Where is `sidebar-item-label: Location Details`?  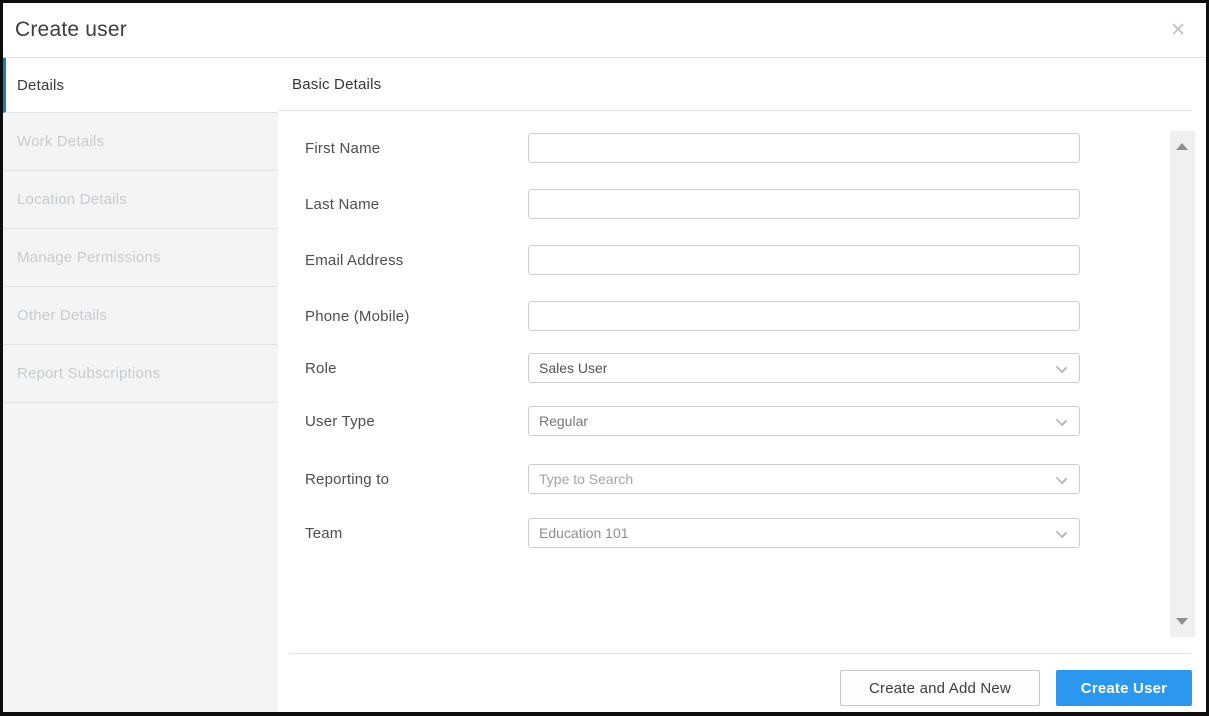 sidebar-item-label: Location Details is located at coordinates (72, 199).